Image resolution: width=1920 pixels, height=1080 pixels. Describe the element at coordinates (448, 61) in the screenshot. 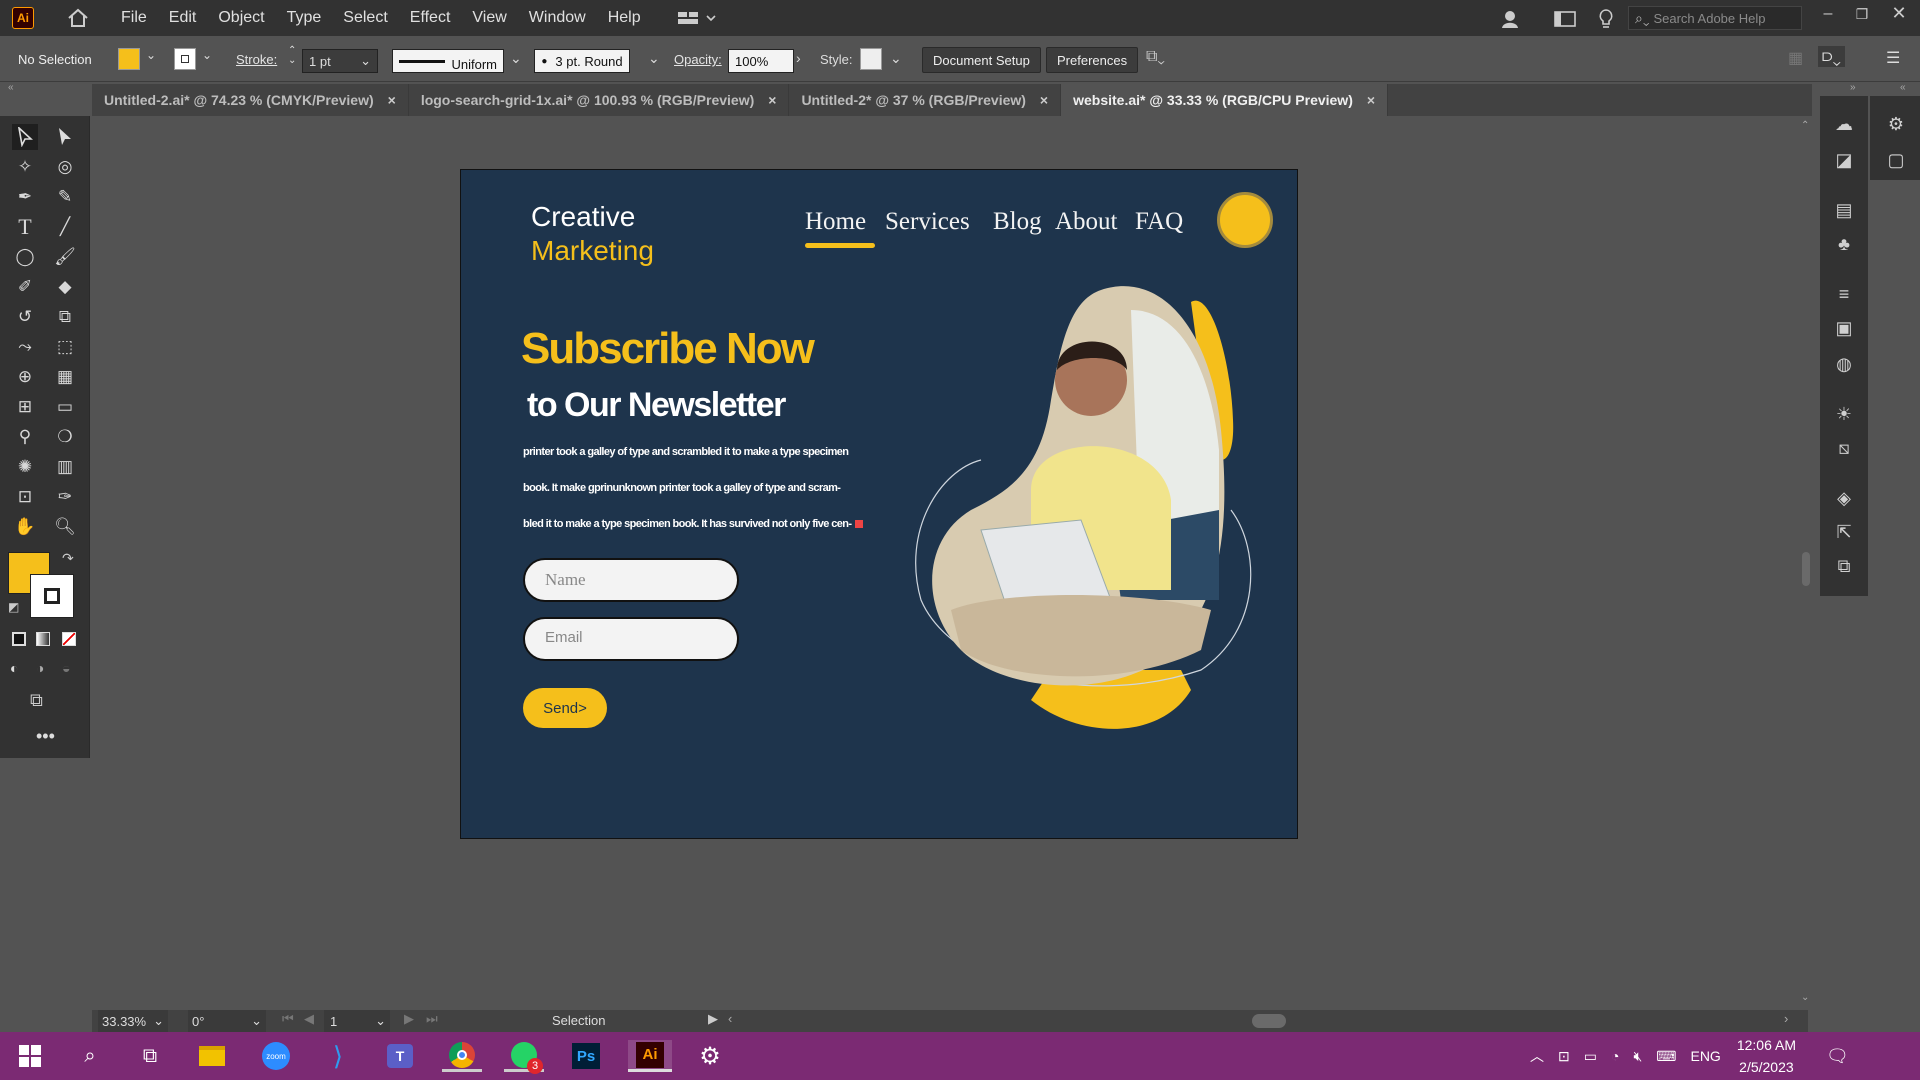

I see `variable-width-profile: Uniform` at that location.